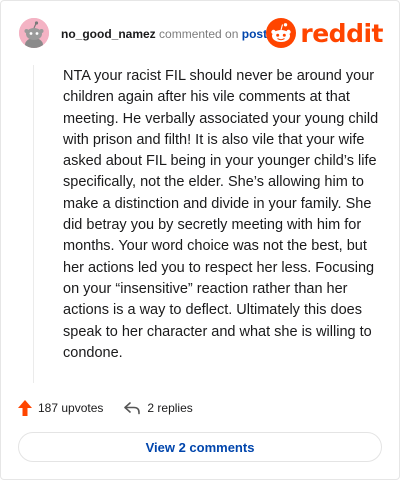 The image size is (400, 480). I want to click on comment-header: no_good_namez commented on post reddit, so click(200, 33).